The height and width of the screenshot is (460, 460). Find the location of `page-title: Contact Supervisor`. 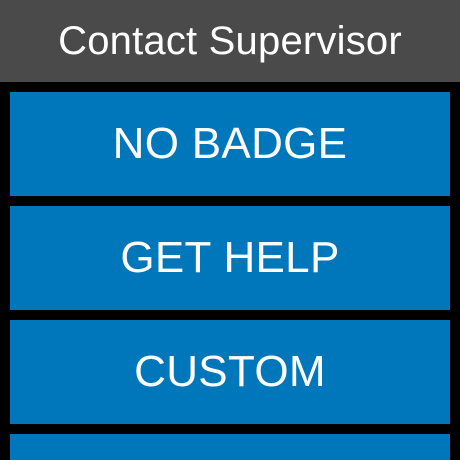

page-title: Contact Supervisor is located at coordinates (230, 40).